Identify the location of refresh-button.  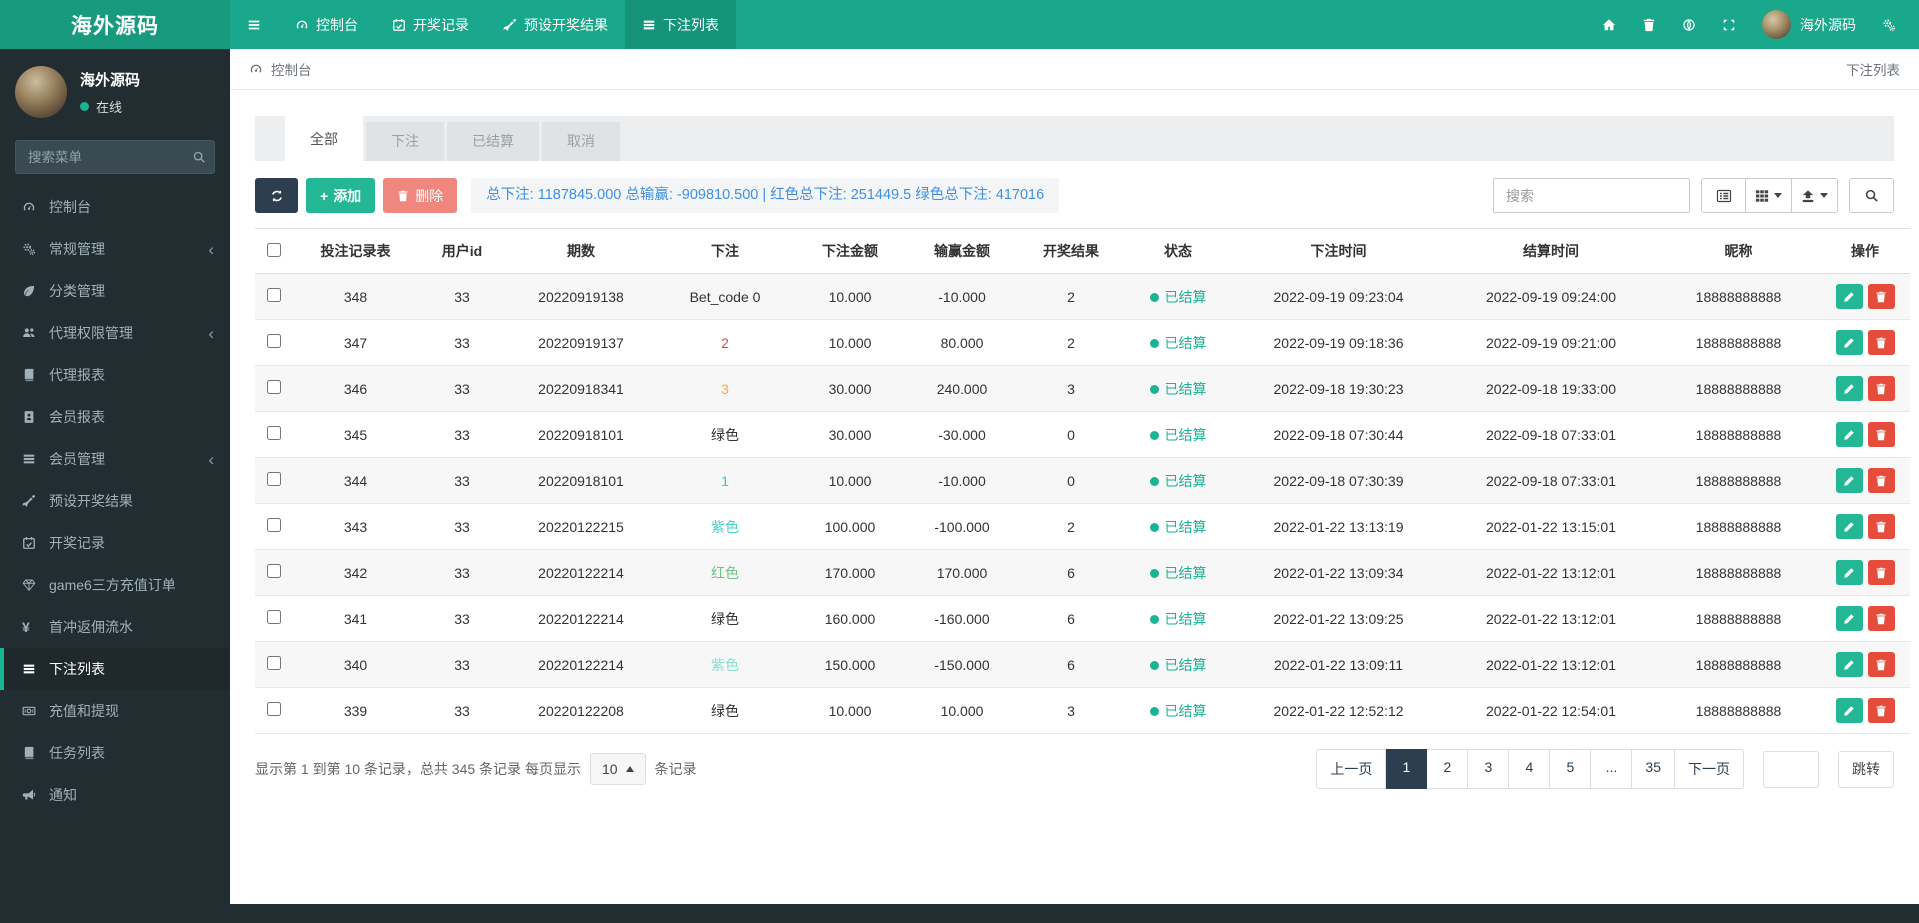
(276, 195).